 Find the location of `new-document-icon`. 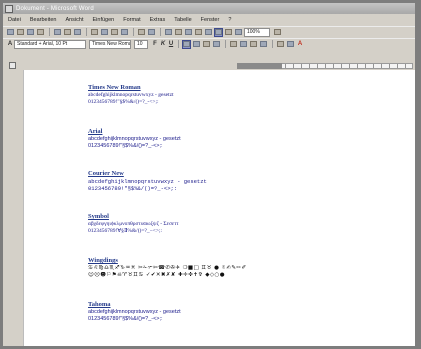

new-document-icon is located at coordinates (10, 32).